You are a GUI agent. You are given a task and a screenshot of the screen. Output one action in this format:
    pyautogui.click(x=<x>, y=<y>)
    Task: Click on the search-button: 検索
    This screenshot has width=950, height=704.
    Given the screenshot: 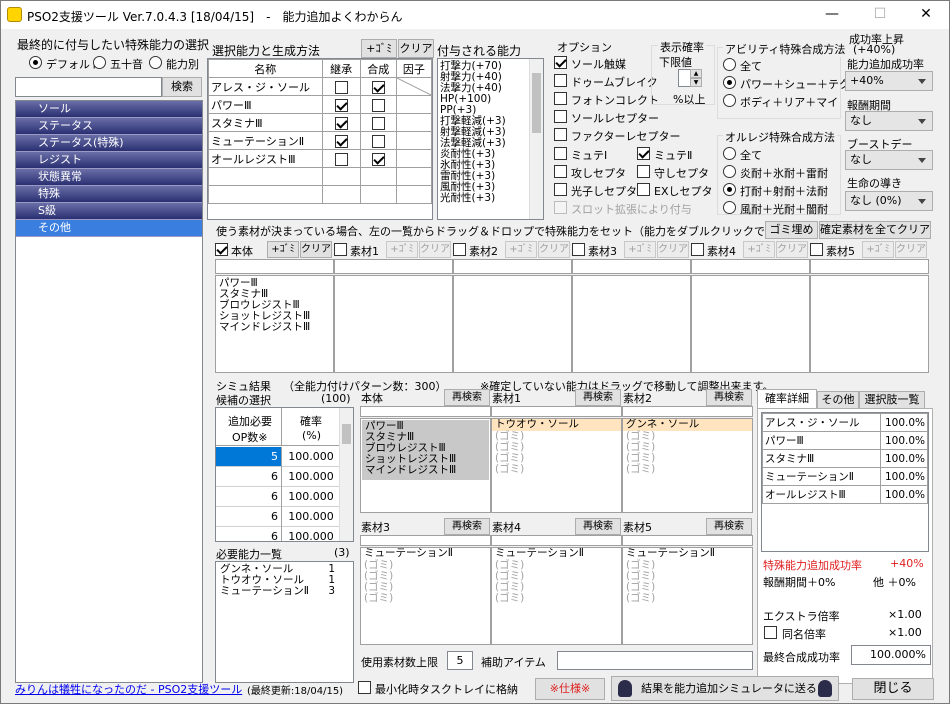 What is the action you would take?
    pyautogui.click(x=182, y=87)
    